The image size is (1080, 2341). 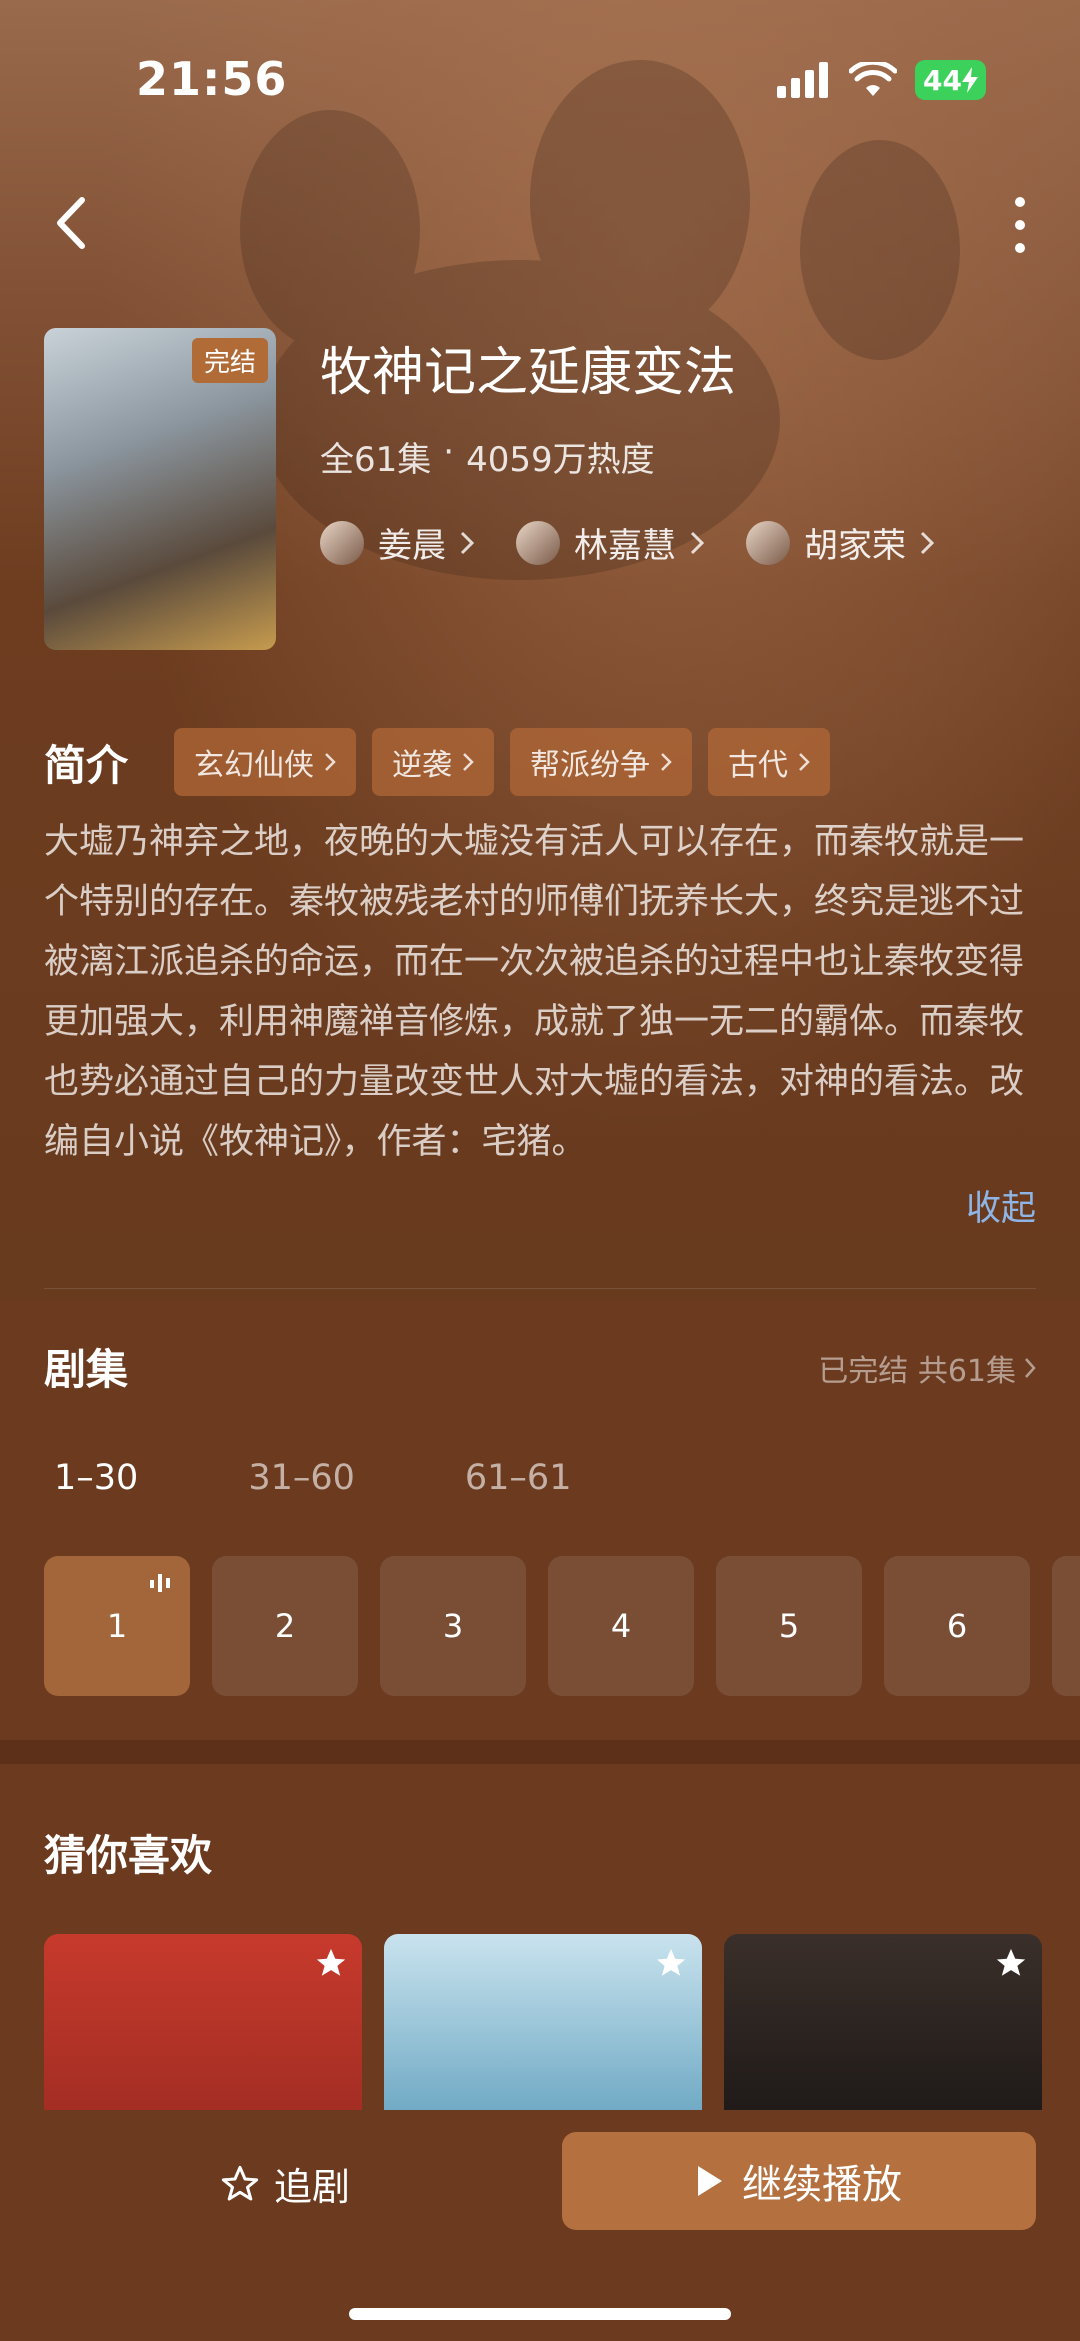 I want to click on episode-number: 3, so click(x=453, y=1626).